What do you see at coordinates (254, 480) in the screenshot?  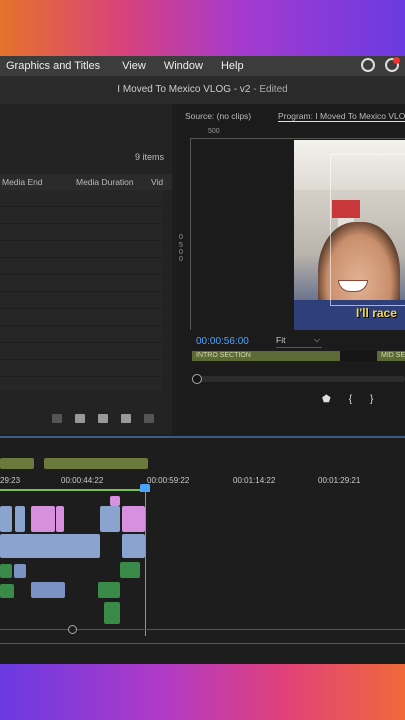 I see `ruler-label: 00:01:14:22` at bounding box center [254, 480].